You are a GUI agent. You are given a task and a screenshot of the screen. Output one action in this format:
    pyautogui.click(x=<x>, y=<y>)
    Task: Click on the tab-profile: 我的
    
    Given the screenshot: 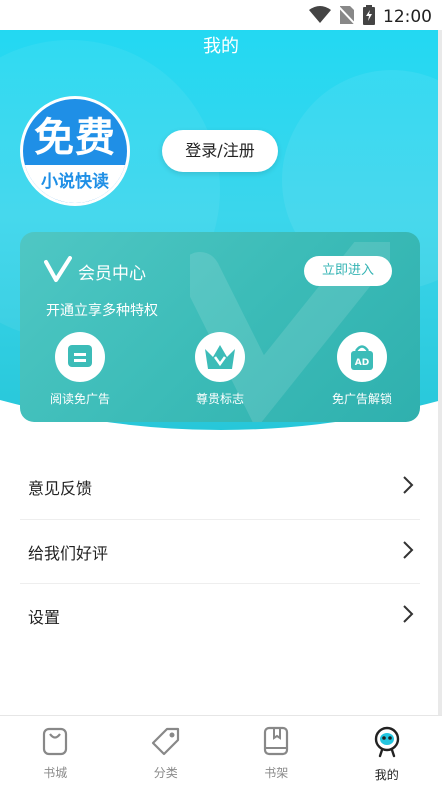 What is the action you would take?
    pyautogui.click(x=387, y=750)
    